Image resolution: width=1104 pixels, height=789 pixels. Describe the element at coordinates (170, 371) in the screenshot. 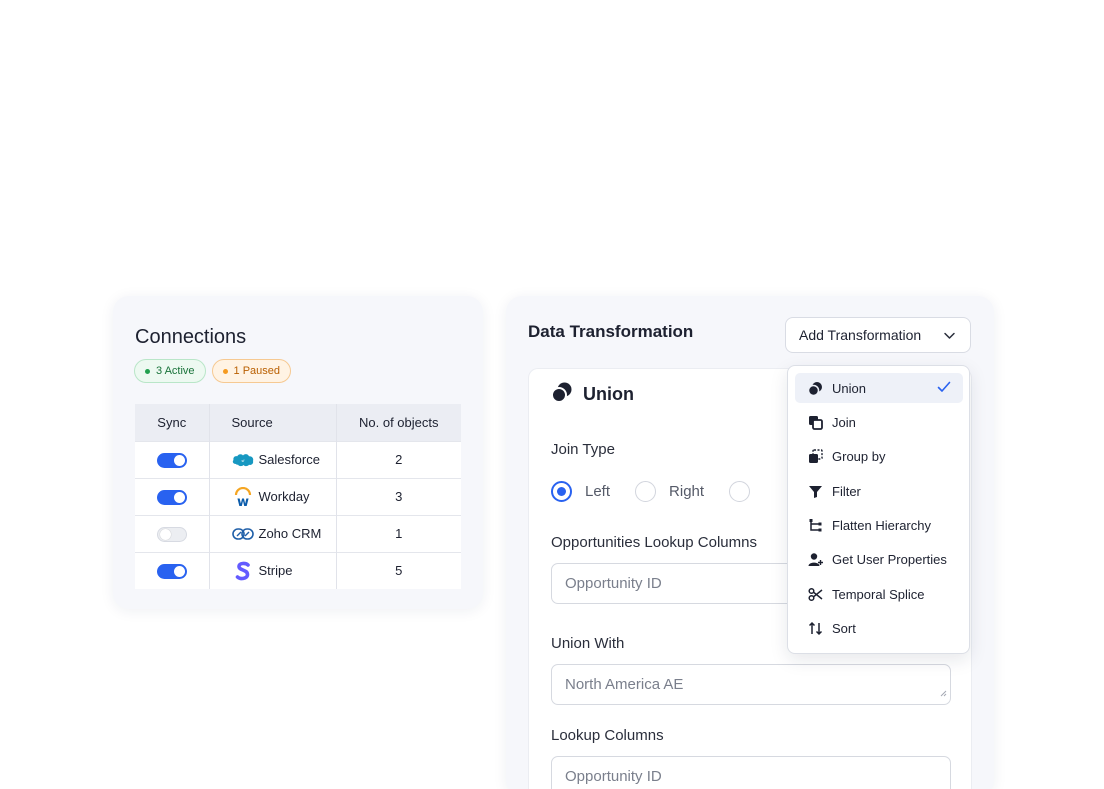

I see `active-badge: 3 Active` at that location.